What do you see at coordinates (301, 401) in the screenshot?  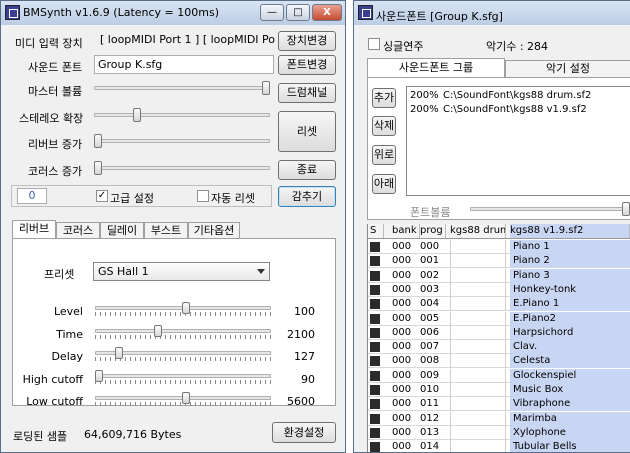 I see `param-value: 5600` at bounding box center [301, 401].